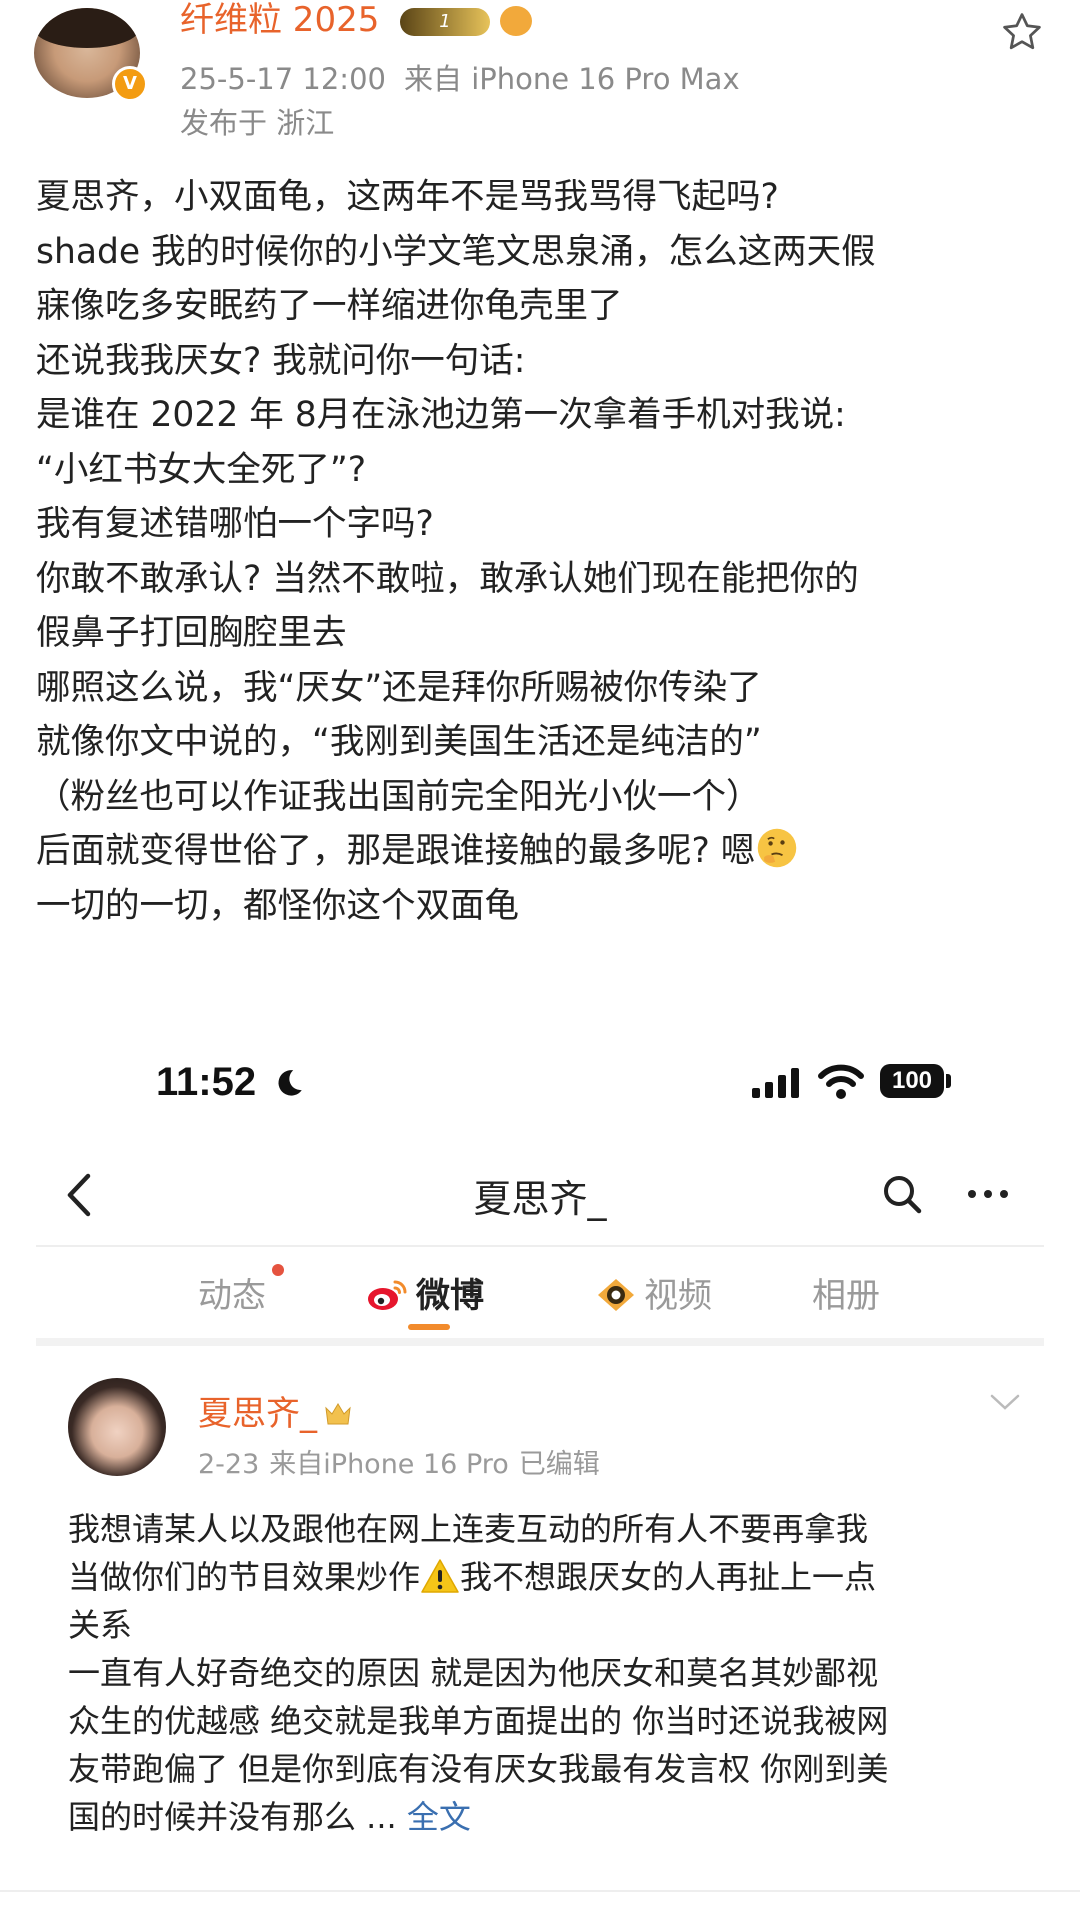 The width and height of the screenshot is (1080, 1905). Describe the element at coordinates (540, 1195) in the screenshot. I see `profile-navbar: 夏思齐_` at that location.